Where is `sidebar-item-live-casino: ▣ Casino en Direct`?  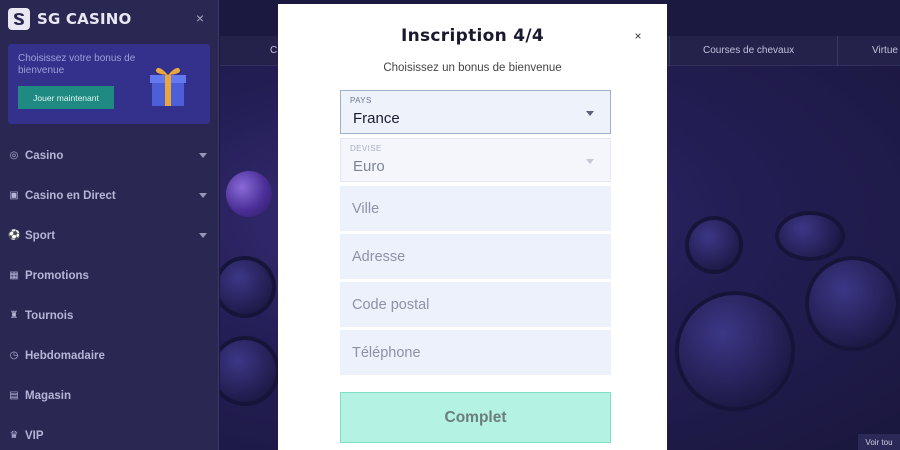
sidebar-item-live-casino: ▣ Casino en Direct is located at coordinates (109, 196).